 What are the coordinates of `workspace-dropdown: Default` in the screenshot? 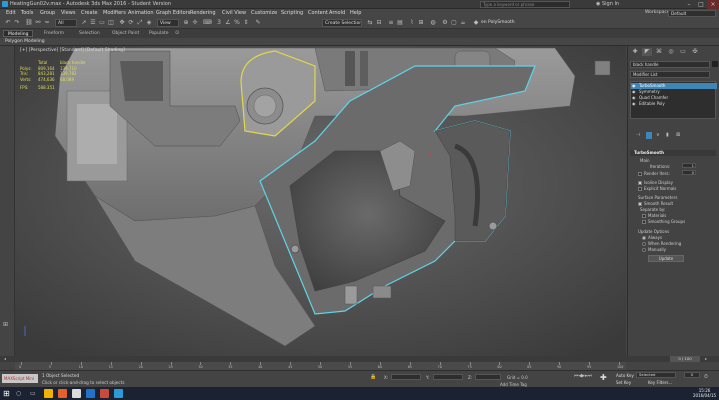 It's located at (692, 13).